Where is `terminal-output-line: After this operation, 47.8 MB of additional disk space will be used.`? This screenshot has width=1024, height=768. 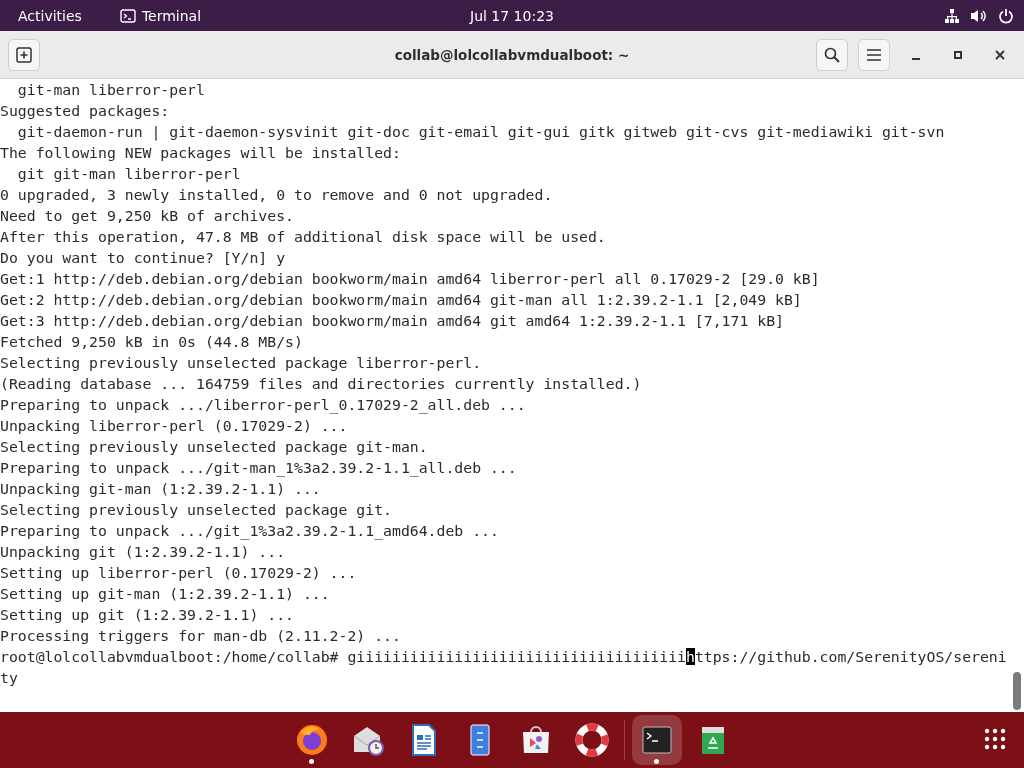
terminal-output-line: After this operation, 47.8 MB of additional disk space will be used. is located at coordinates (303, 237).